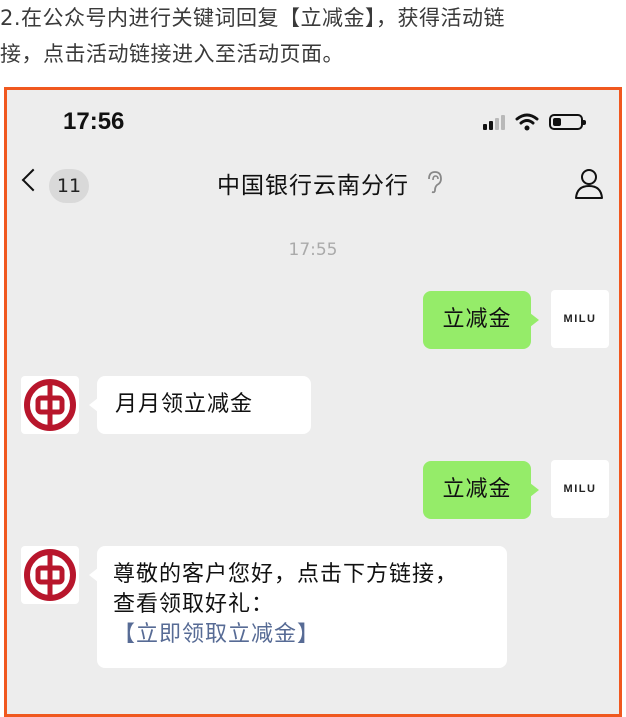  I want to click on battery-icon, so click(567, 122).